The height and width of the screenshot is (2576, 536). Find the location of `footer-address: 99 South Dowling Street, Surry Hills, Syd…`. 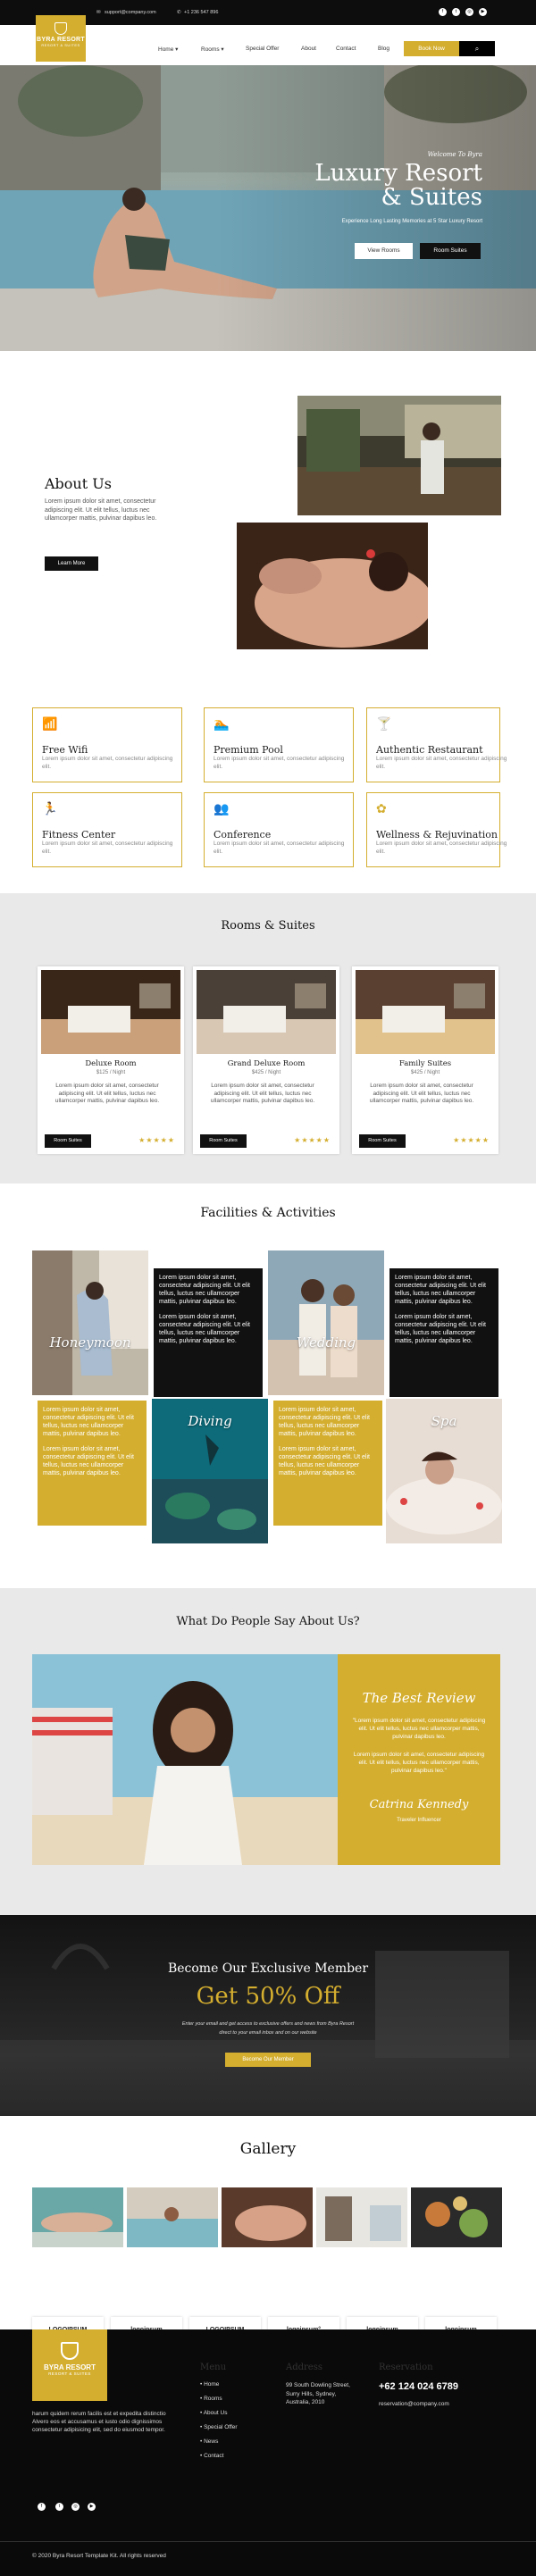

footer-address: 99 South Dowling Street, Surry Hills, Syd… is located at coordinates (318, 2393).